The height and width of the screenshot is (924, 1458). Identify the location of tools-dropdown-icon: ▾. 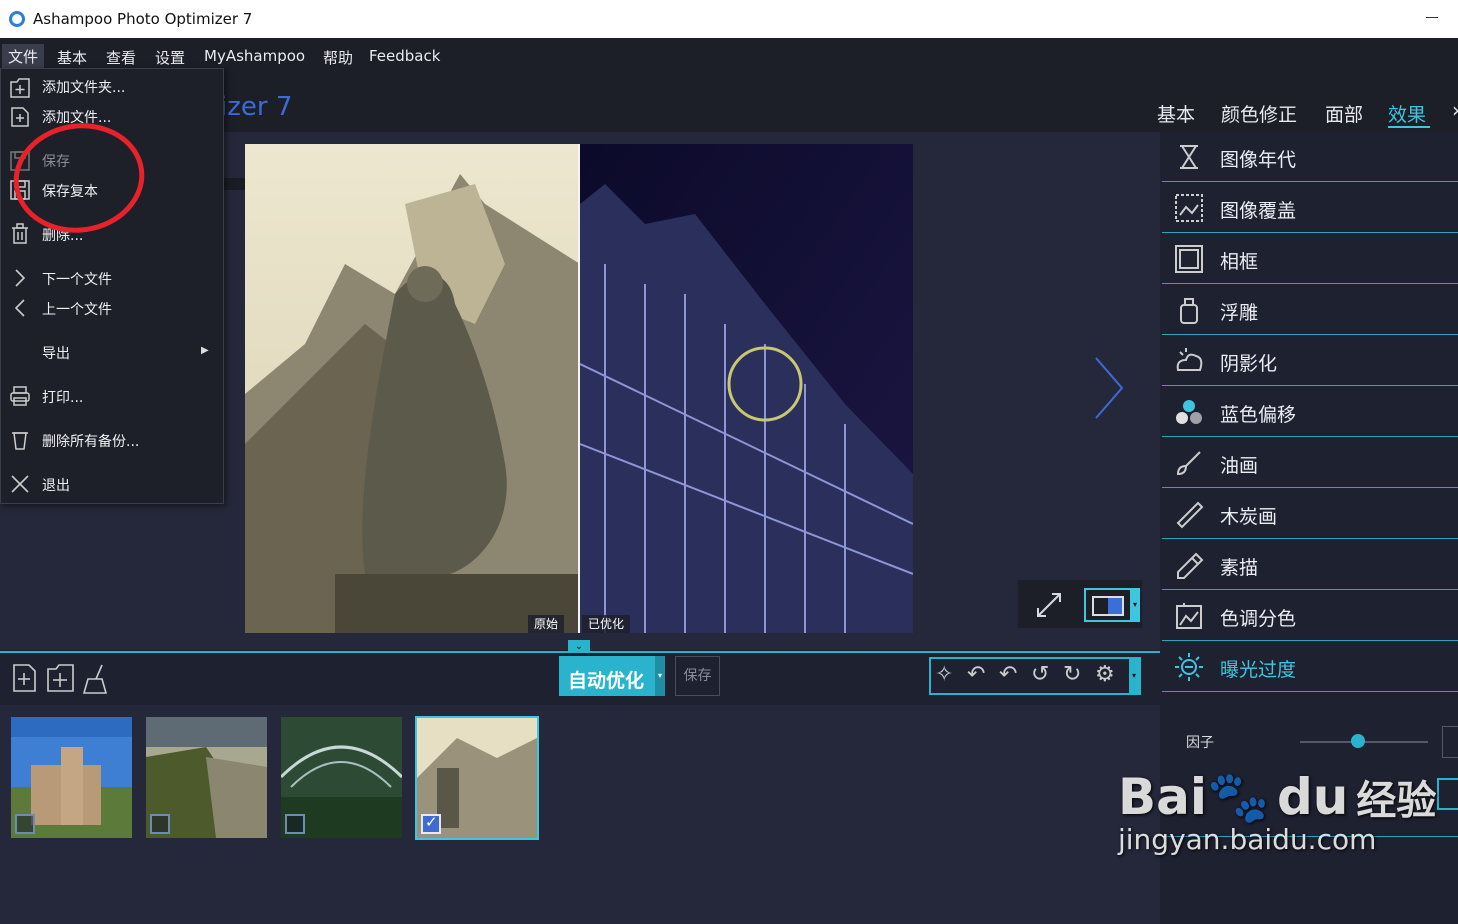
(1134, 676).